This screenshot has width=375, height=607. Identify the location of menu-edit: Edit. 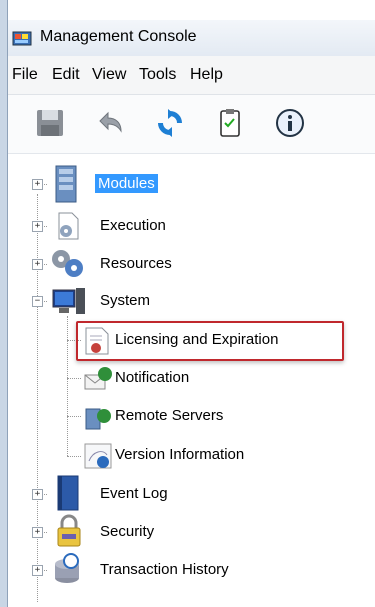
(66, 75).